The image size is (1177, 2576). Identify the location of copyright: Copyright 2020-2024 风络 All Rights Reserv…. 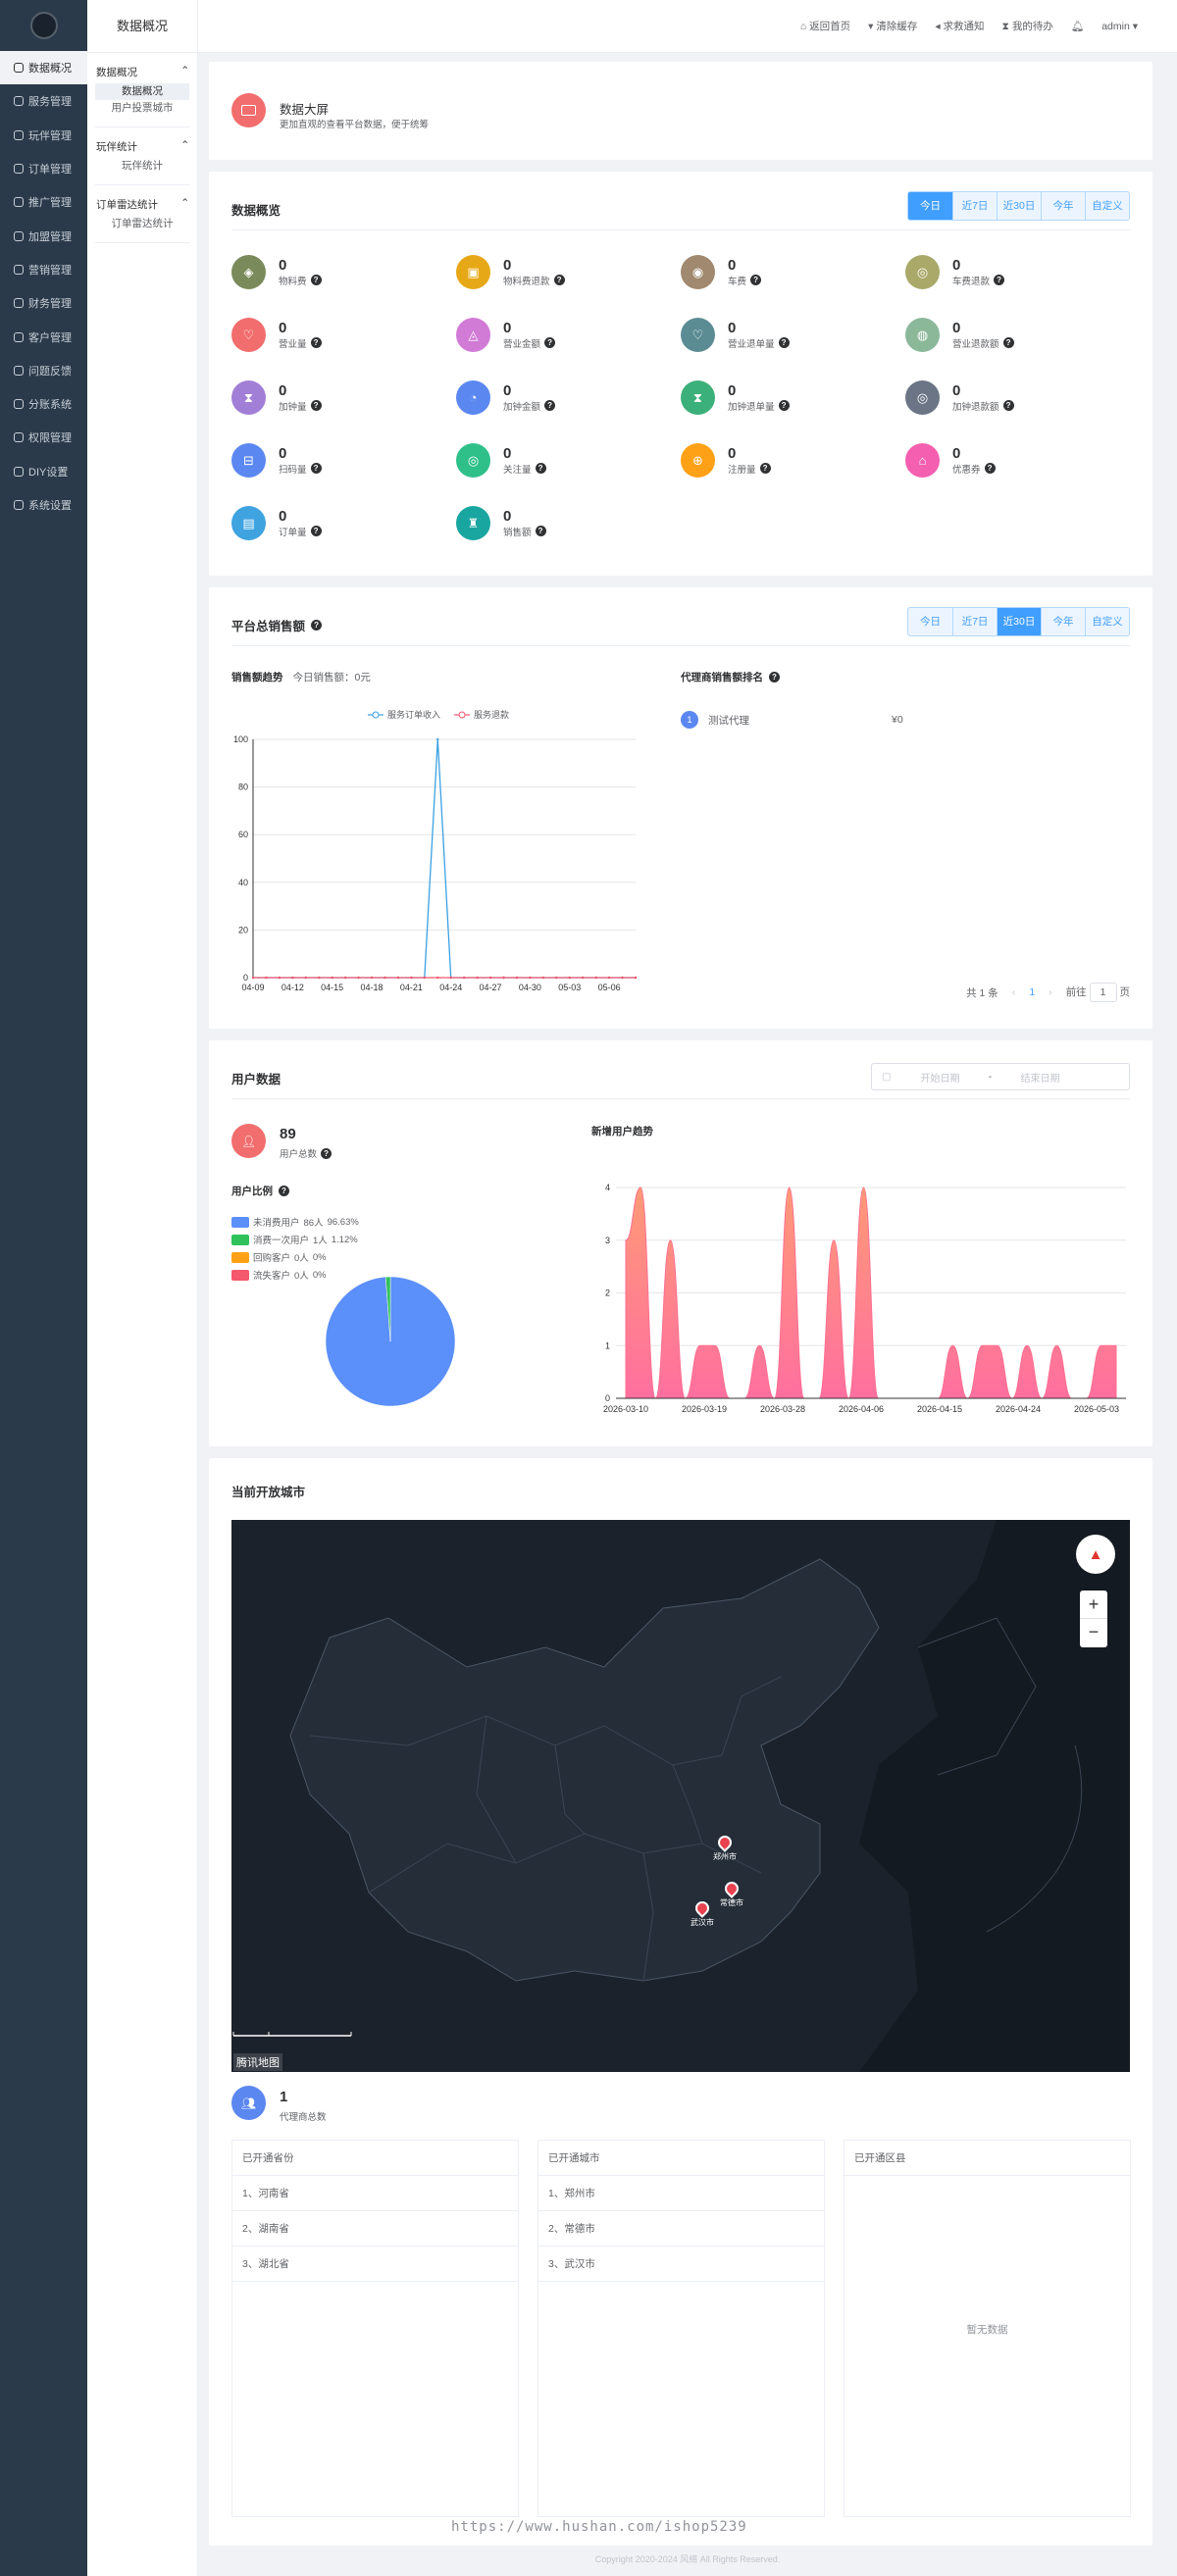
(687, 2559).